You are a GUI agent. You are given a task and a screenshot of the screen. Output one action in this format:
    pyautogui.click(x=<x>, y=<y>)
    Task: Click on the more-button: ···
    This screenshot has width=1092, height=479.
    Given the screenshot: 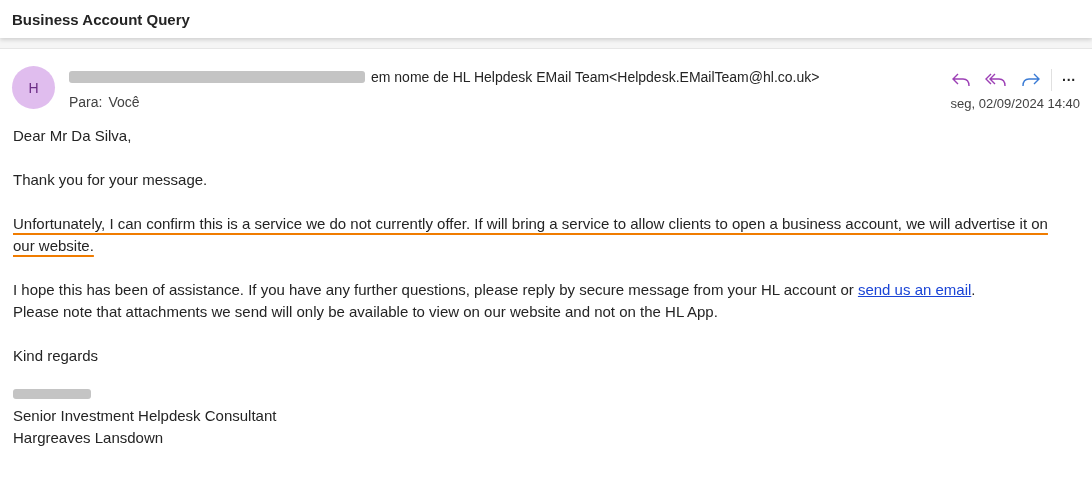 What is the action you would take?
    pyautogui.click(x=1069, y=80)
    